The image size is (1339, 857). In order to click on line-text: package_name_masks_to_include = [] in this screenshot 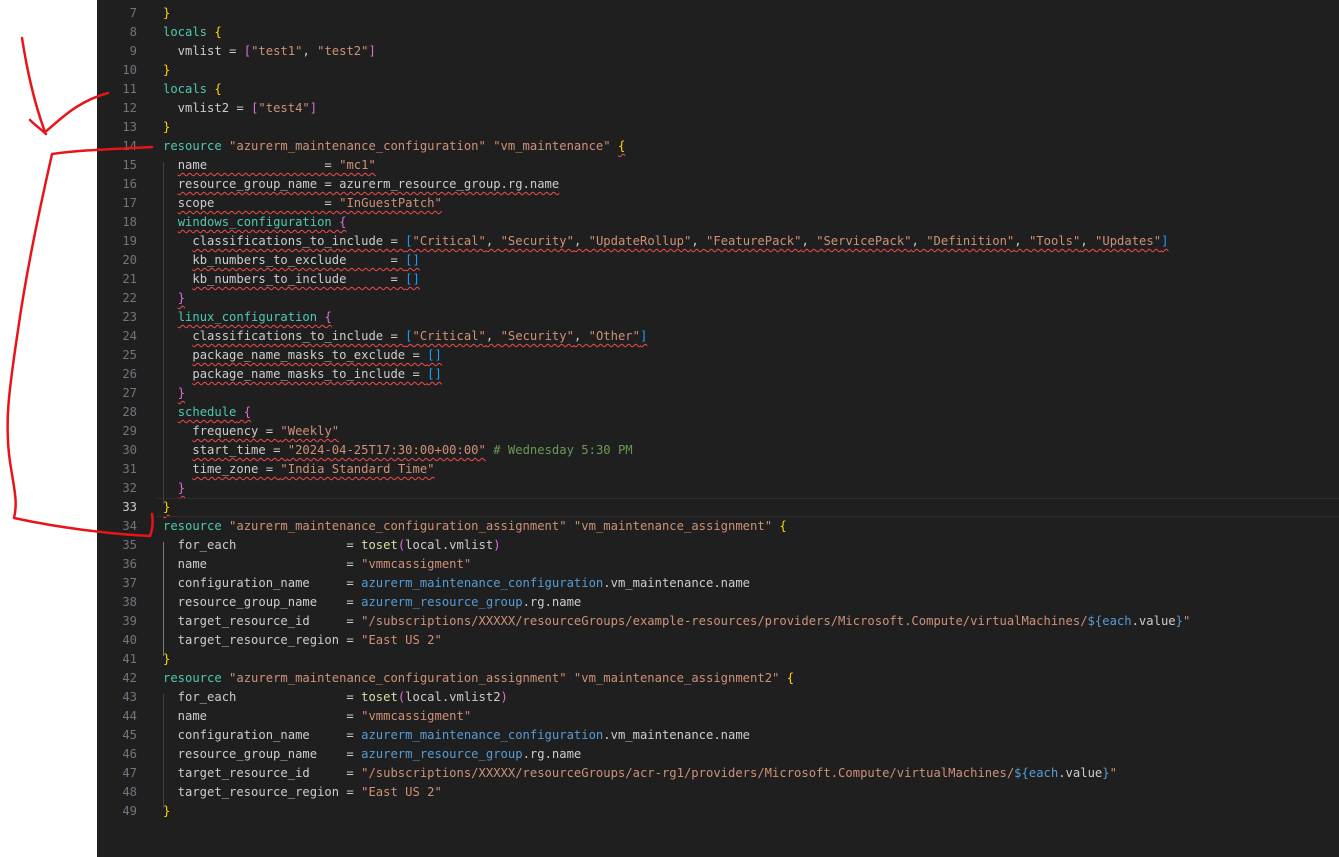, I will do `click(302, 374)`.